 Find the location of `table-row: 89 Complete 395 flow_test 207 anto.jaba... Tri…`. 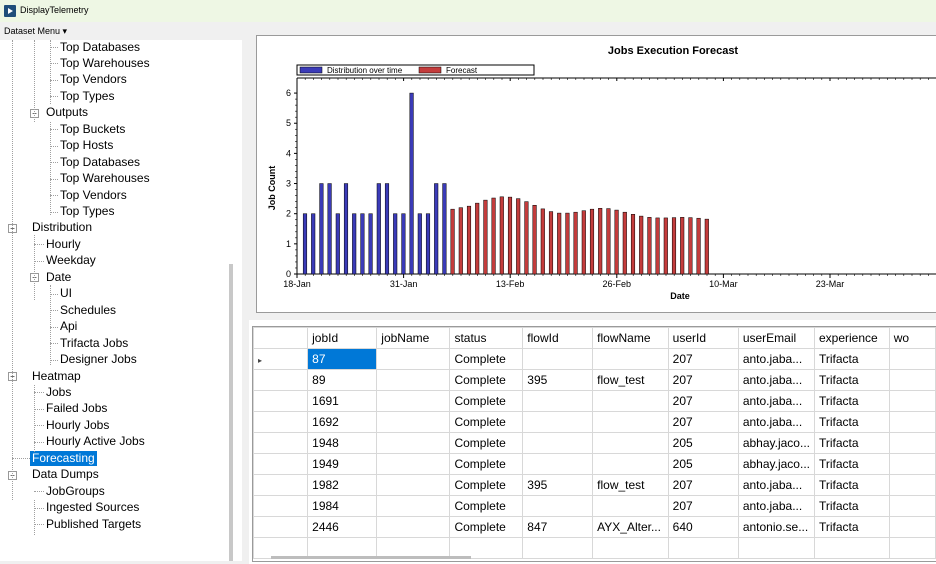

table-row: 89 Complete 395 flow_test 207 anto.jaba... Tri… is located at coordinates (594, 380).